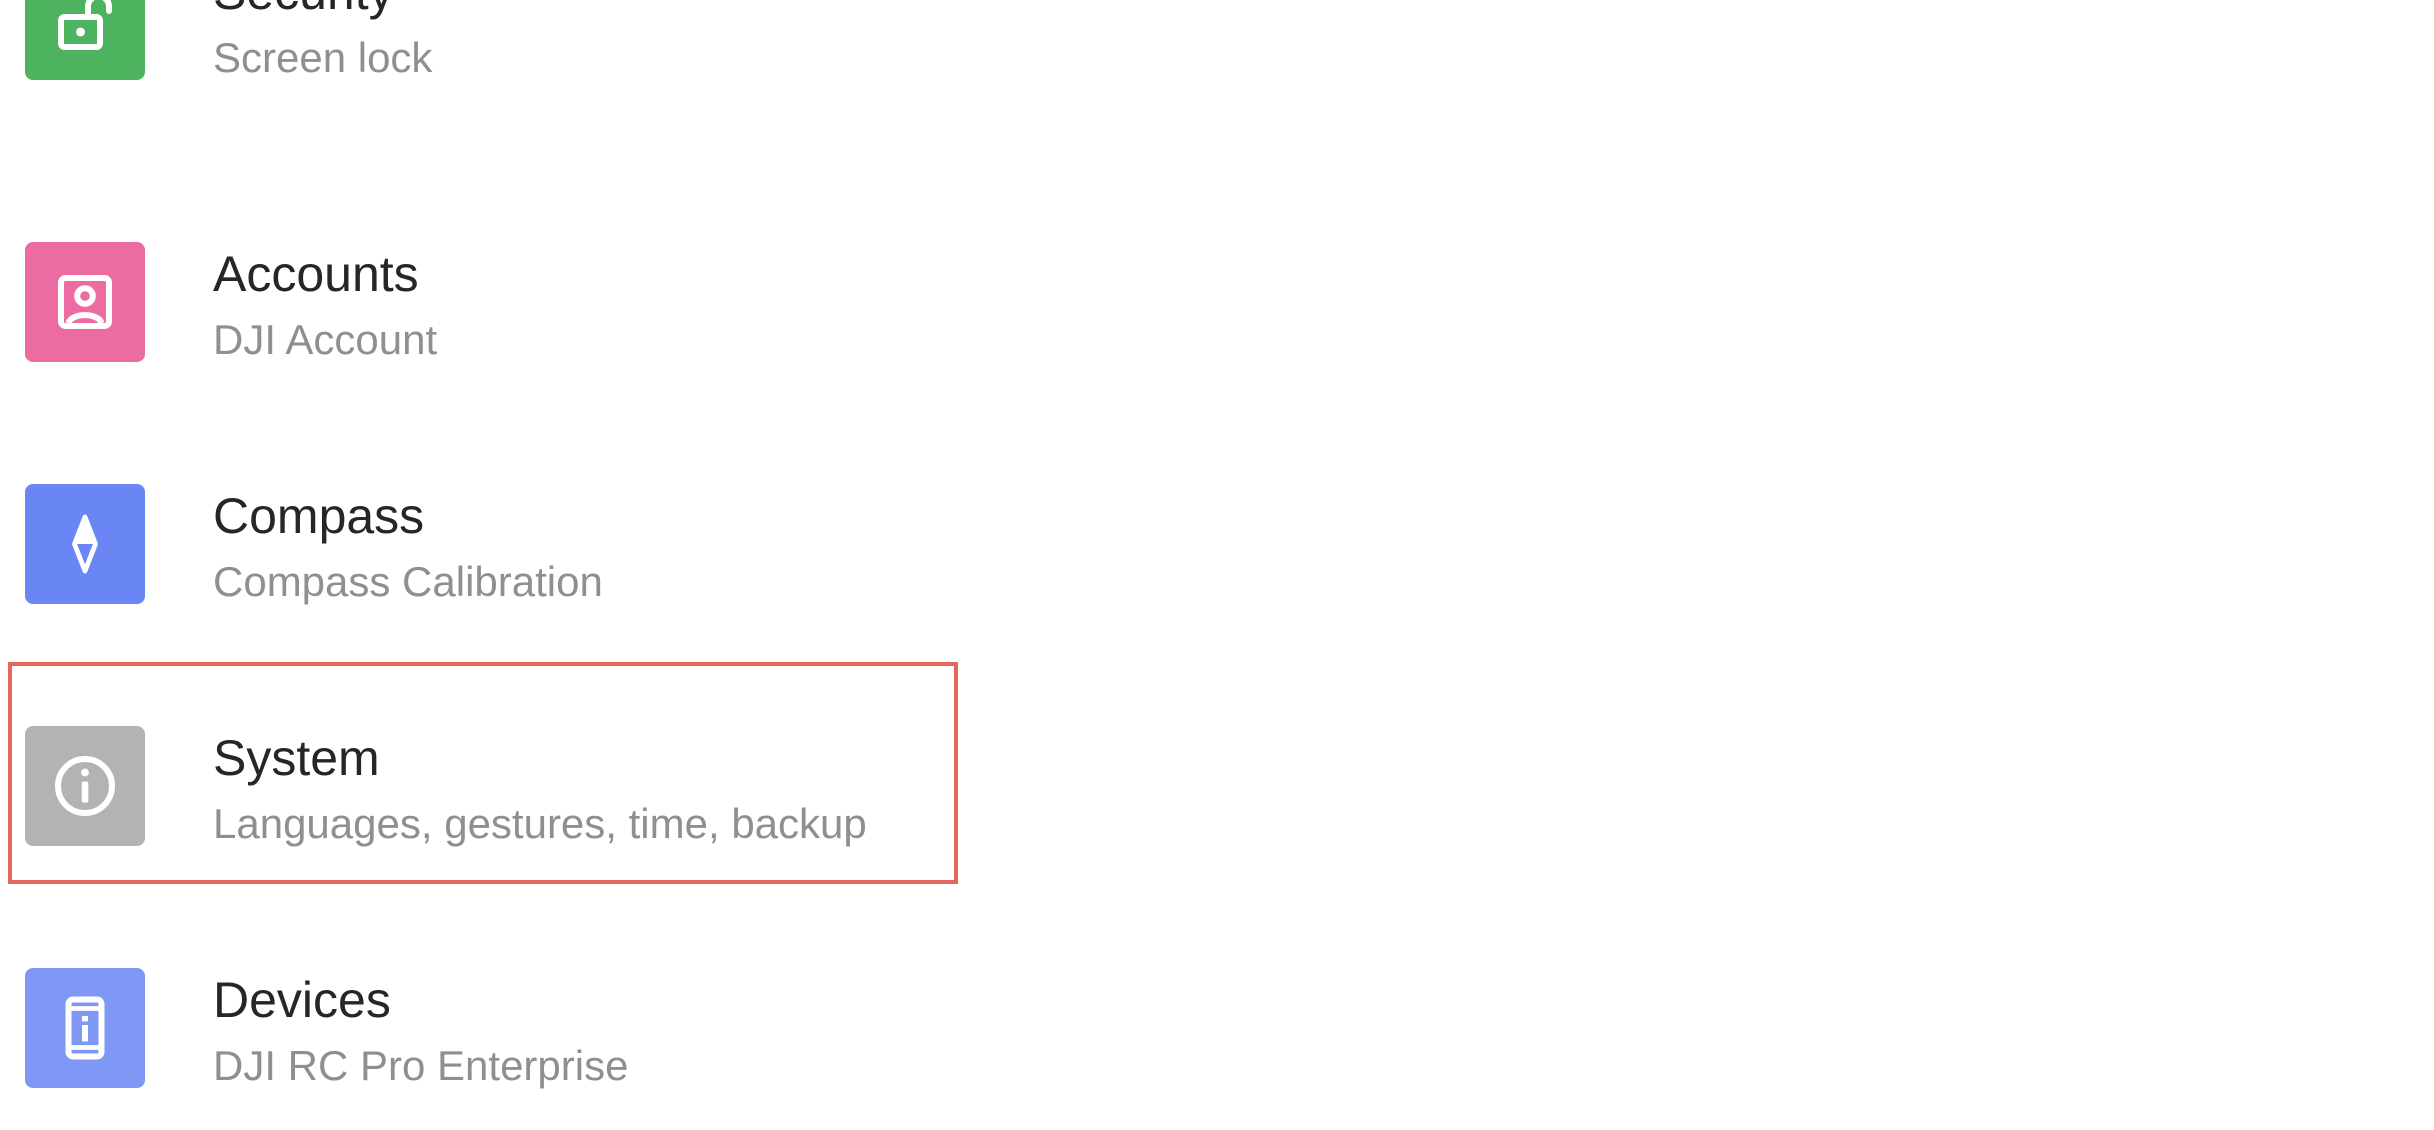 This screenshot has height=1130, width=2434. I want to click on settings-item-title: Security, so click(303, 11).